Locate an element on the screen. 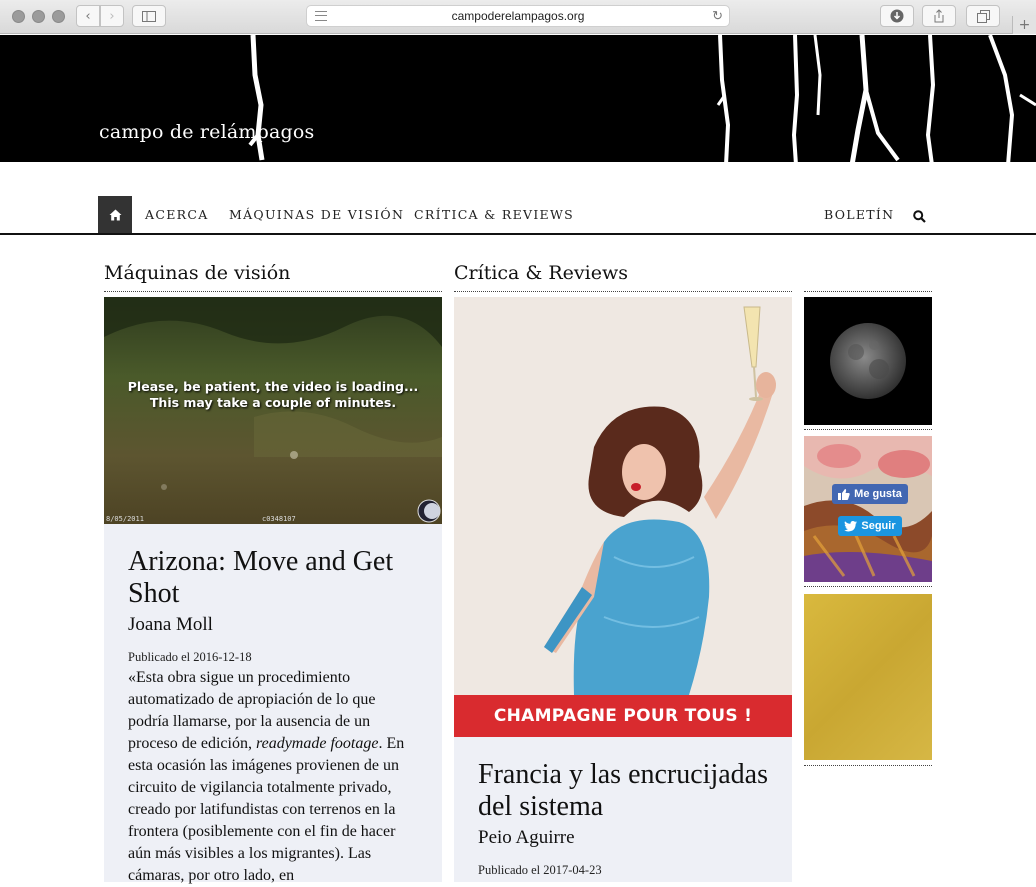 The width and height of the screenshot is (1036, 887). video-date-stamp: 8/05/2011 is located at coordinates (125, 519).